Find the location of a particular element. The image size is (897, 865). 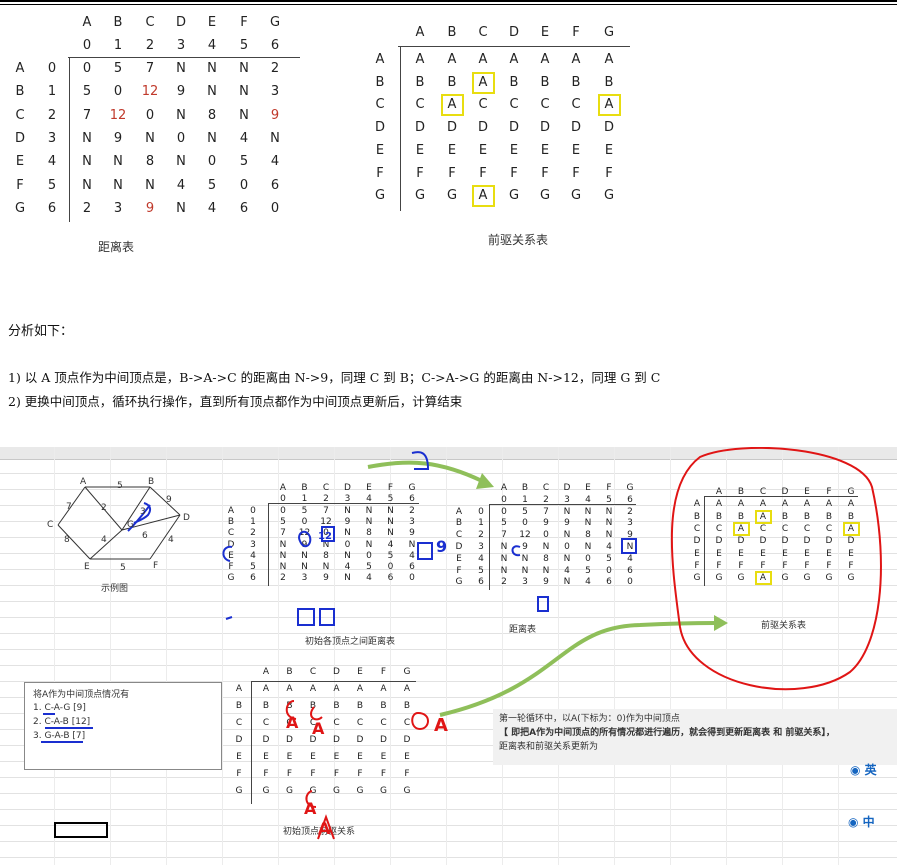

predecessor-row-label: A is located at coordinates (380, 59).